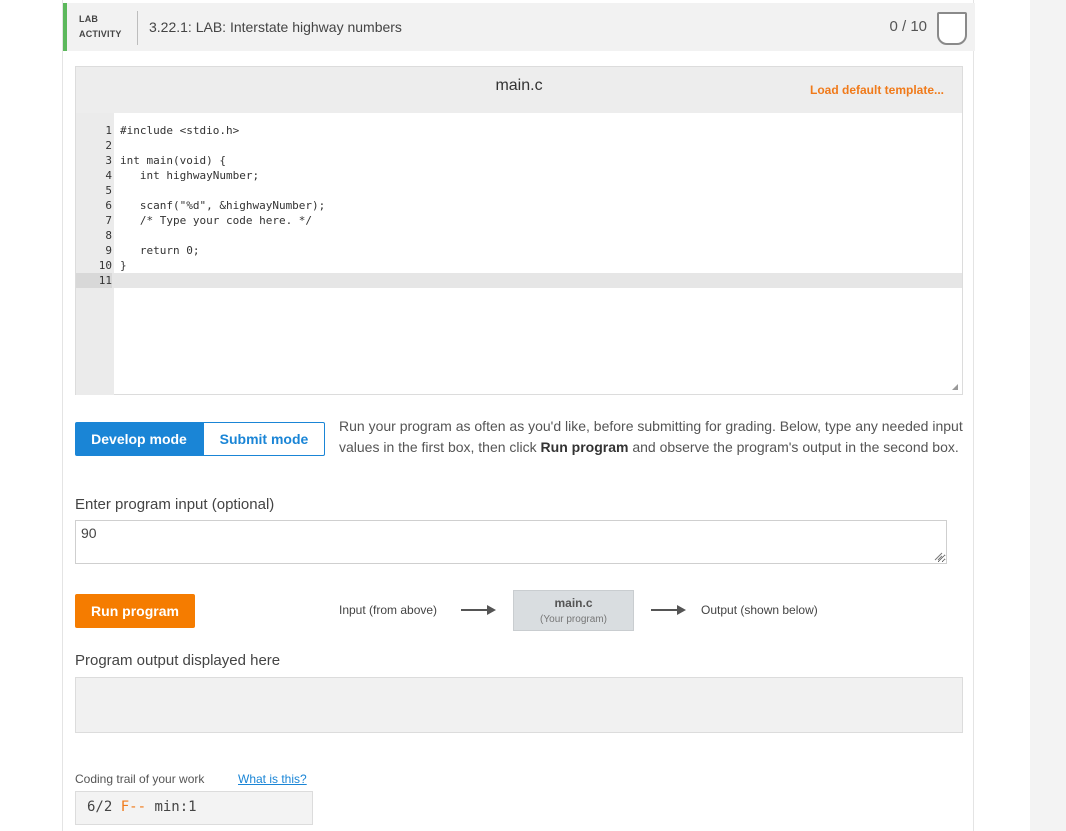 The height and width of the screenshot is (831, 1066). What do you see at coordinates (519, 130) in the screenshot?
I see `code-line: 1 #include <stdio.h>` at bounding box center [519, 130].